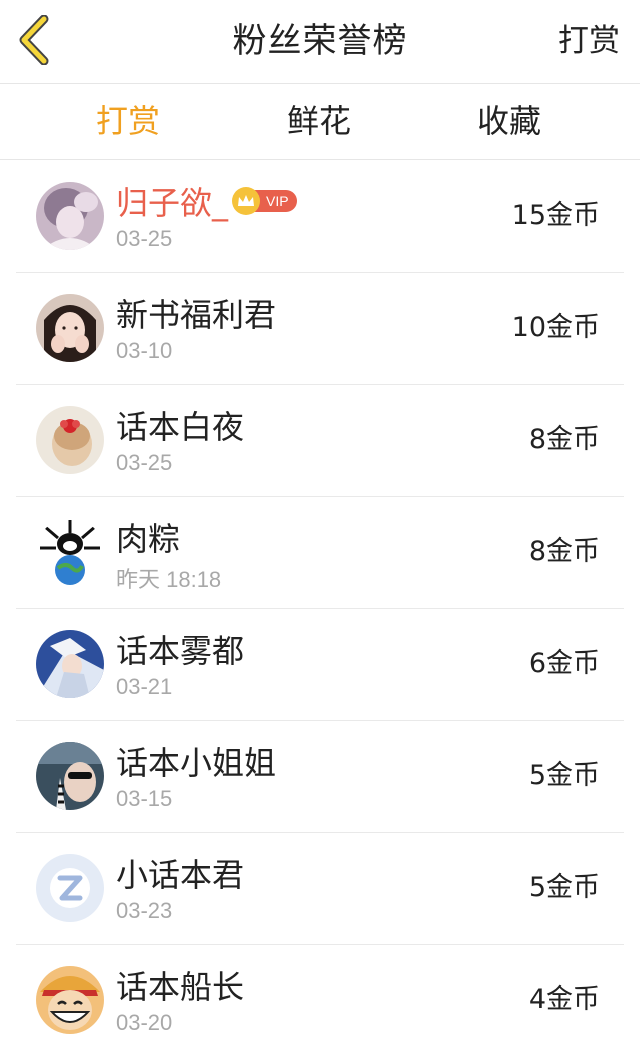 The image size is (640, 1056). I want to click on tip-button: 打赏, so click(589, 41).